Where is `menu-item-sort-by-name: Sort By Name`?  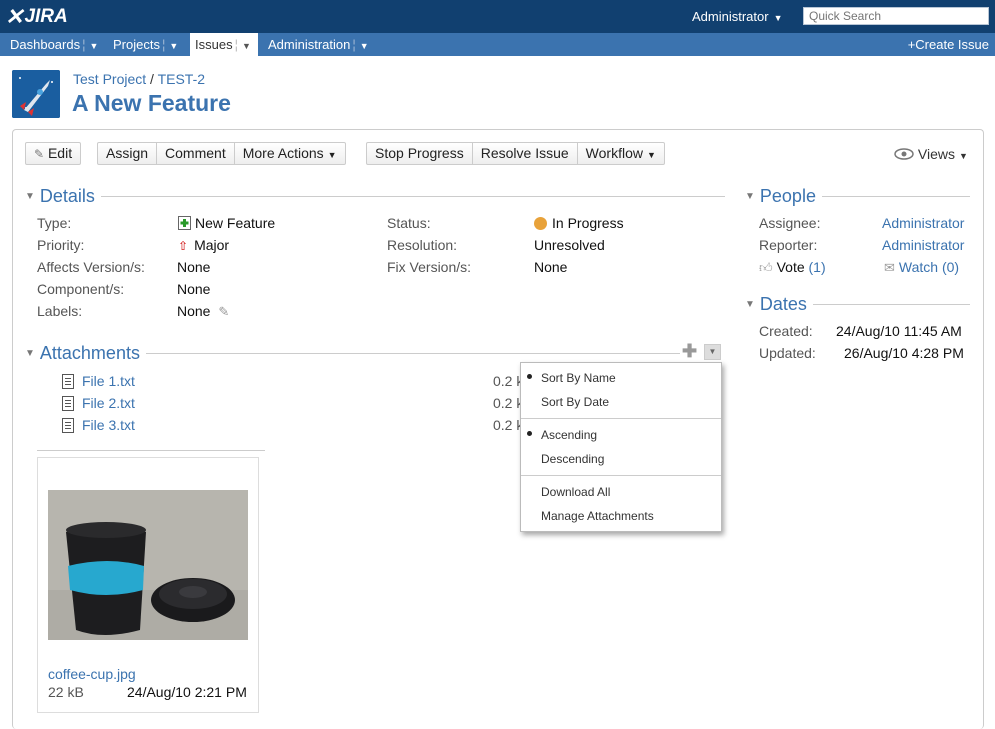 menu-item-sort-by-name: Sort By Name is located at coordinates (578, 378).